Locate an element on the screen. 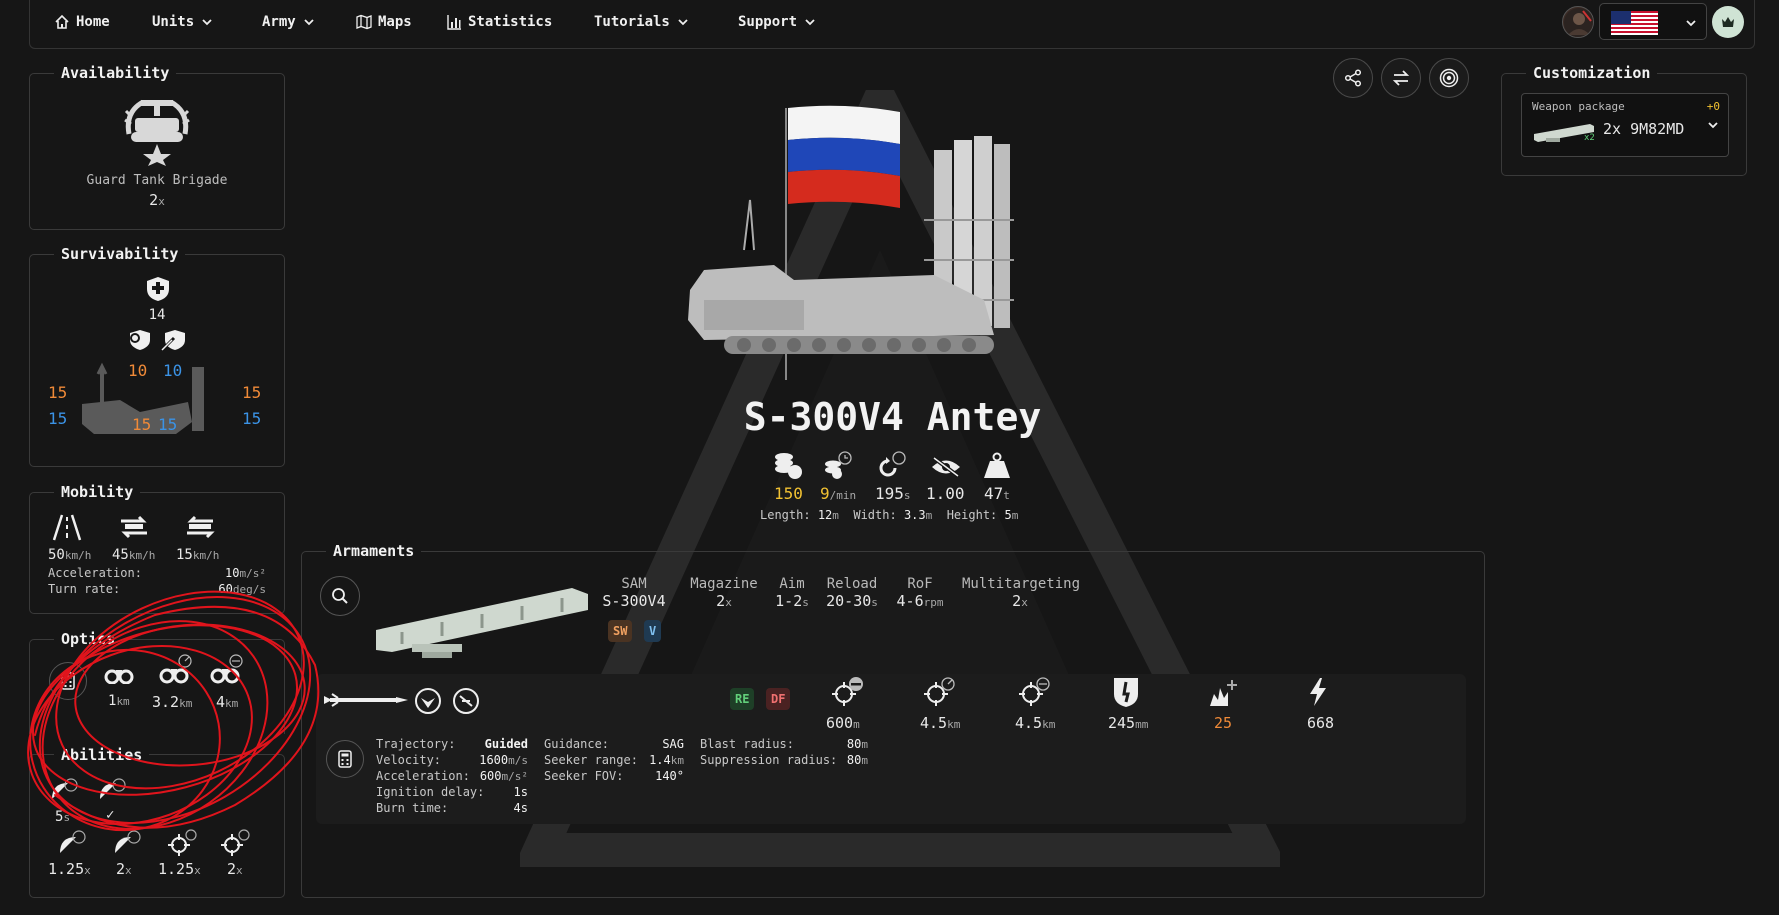  launcher-image is located at coordinates (482, 623).